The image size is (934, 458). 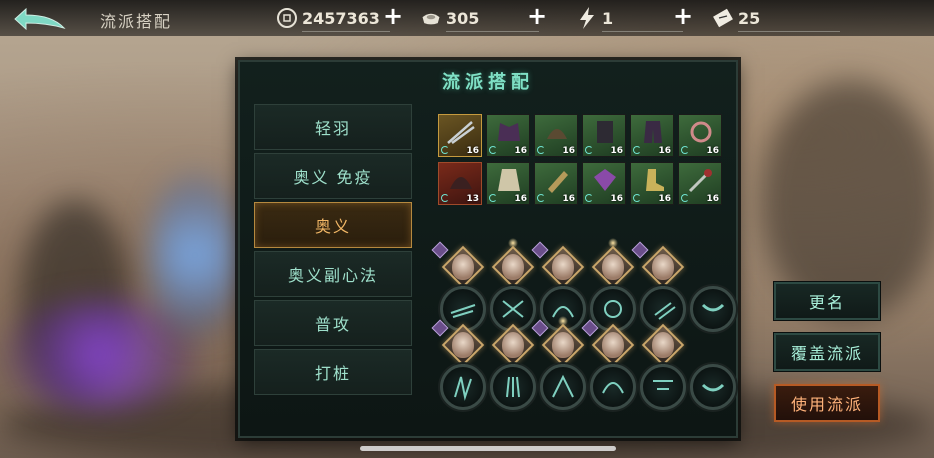 I want to click on resource-ticket: 25, so click(x=776, y=19).